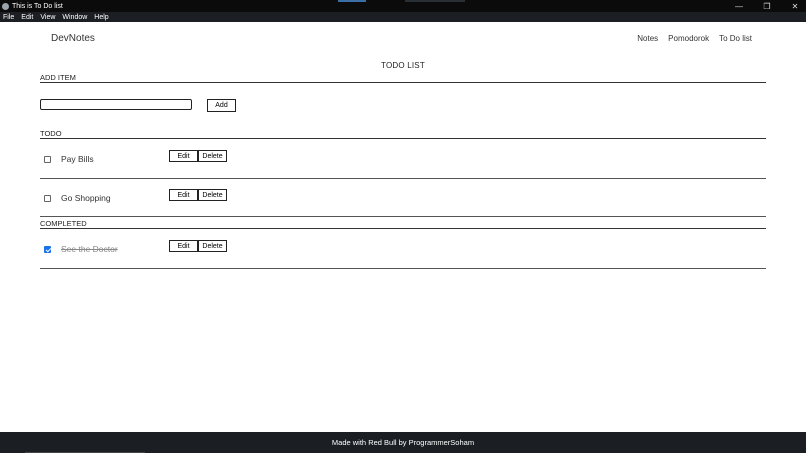 The height and width of the screenshot is (453, 806). Describe the element at coordinates (739, 6) in the screenshot. I see `minimize-icon: —` at that location.